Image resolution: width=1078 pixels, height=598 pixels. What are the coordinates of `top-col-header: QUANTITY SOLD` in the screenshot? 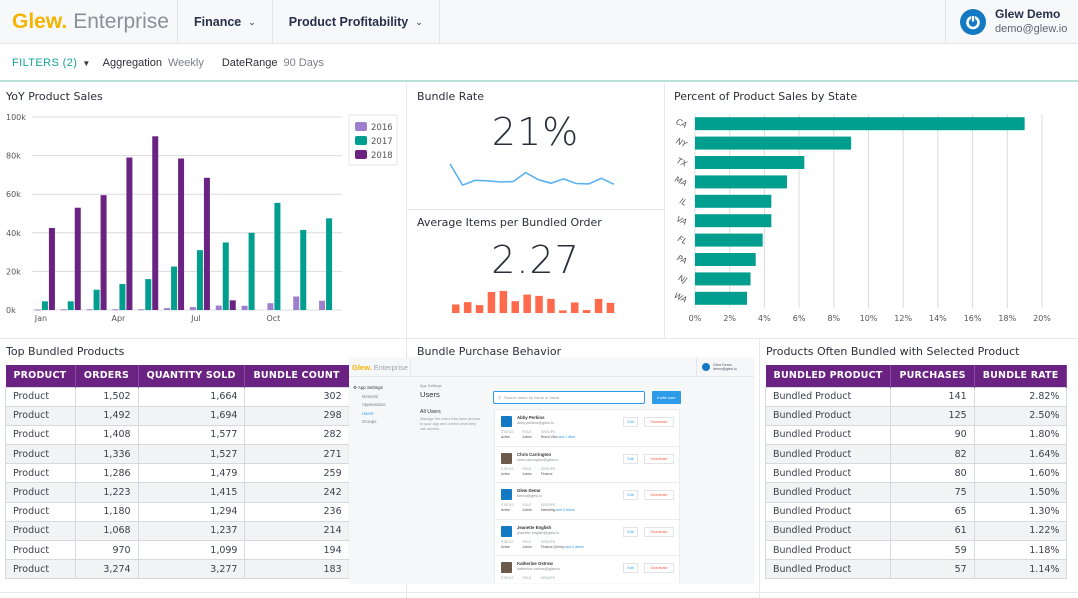 It's located at (192, 376).